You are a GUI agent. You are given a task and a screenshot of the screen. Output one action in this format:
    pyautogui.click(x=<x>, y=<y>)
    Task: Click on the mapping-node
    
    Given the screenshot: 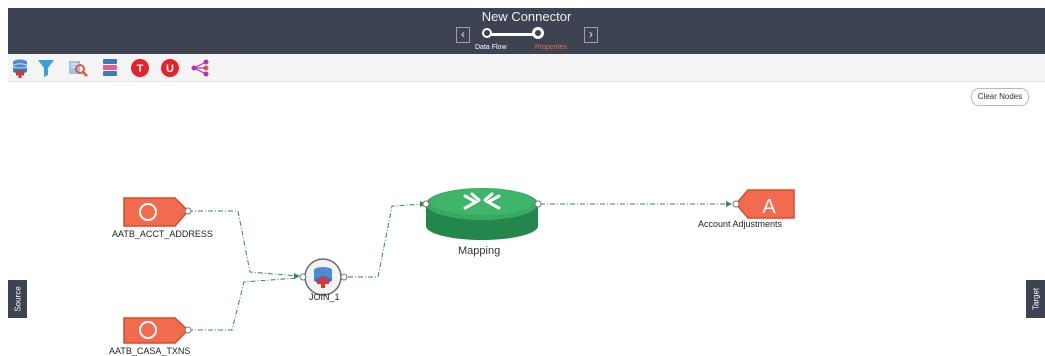 What is the action you would take?
    pyautogui.click(x=482, y=214)
    